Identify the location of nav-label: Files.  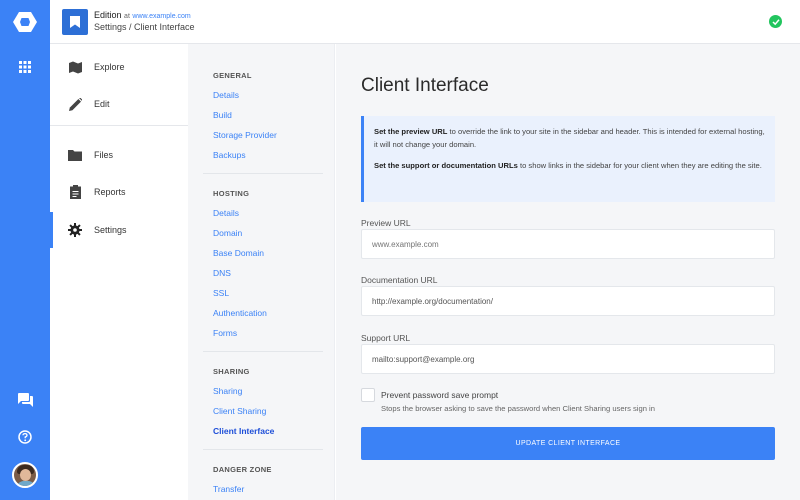
(104, 155).